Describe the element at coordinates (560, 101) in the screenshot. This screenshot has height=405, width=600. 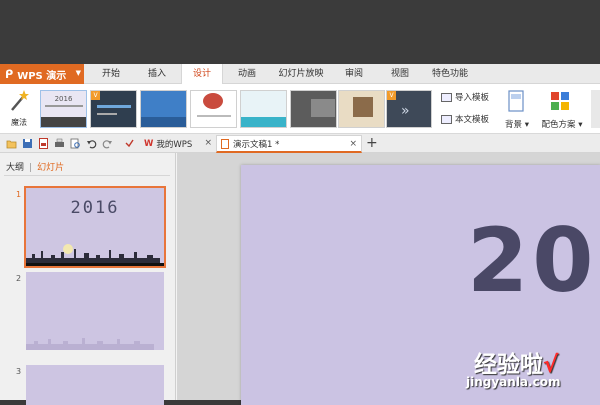
I see `color-scheme-icon` at that location.